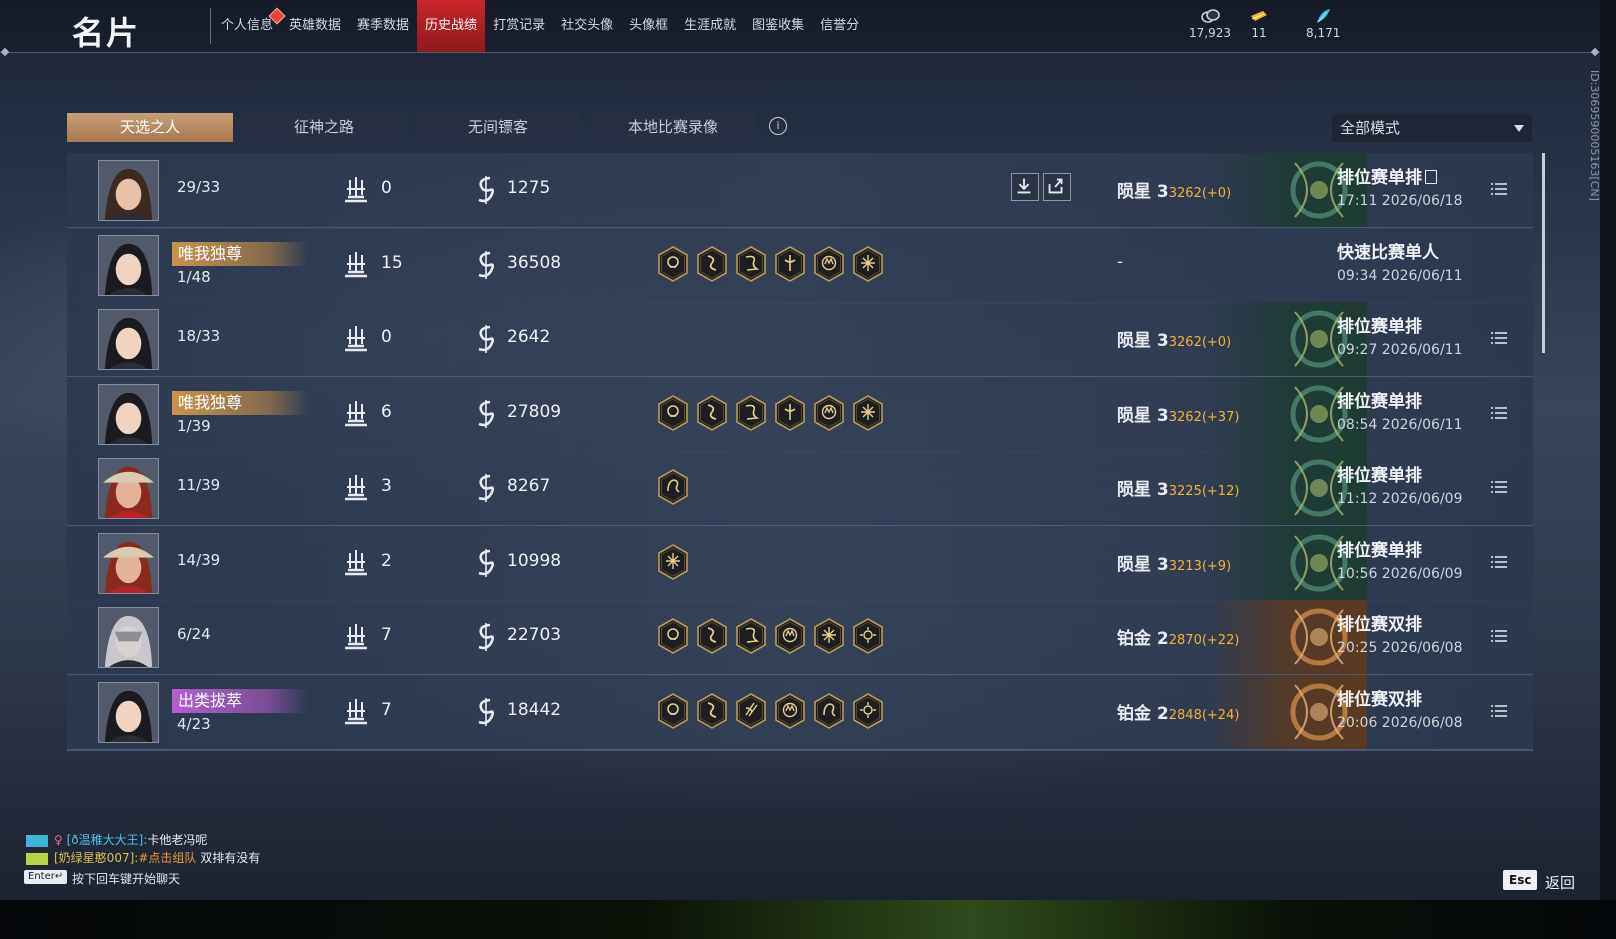 The width and height of the screenshot is (1616, 939). Describe the element at coordinates (107, 840) in the screenshot. I see `chat-sender: [ð温稚大大王]:` at that location.